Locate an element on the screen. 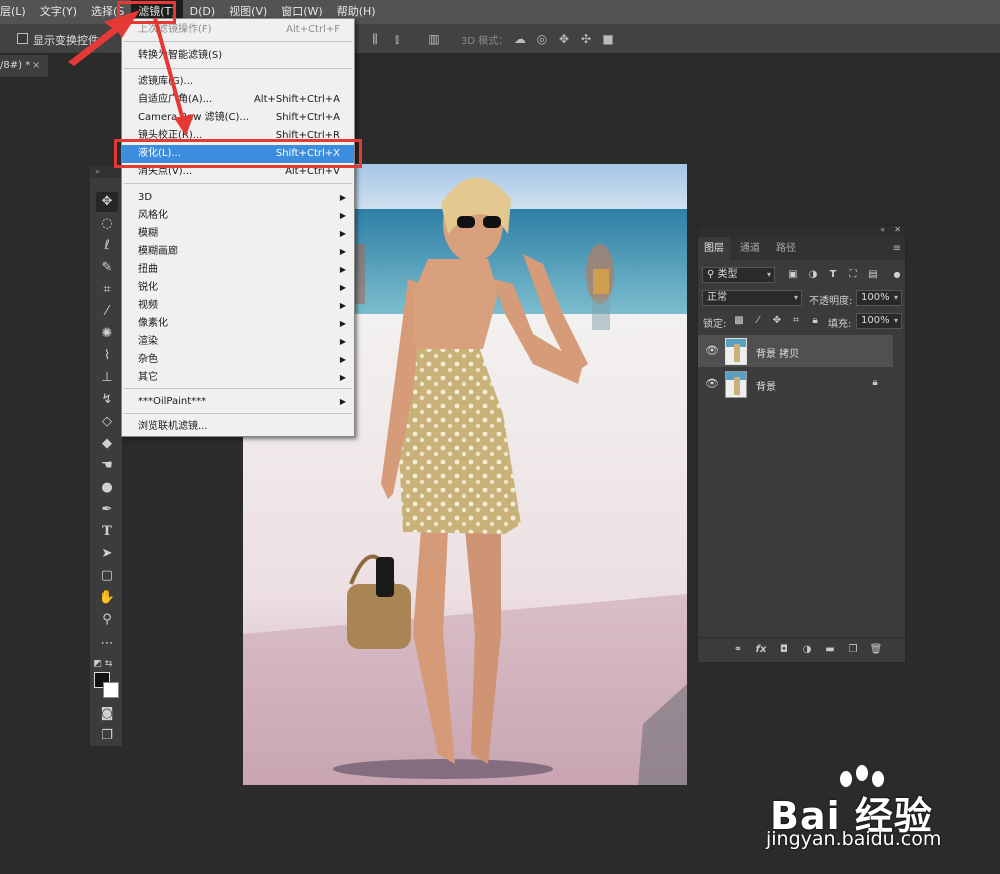  menu-item-blur: 模糊 ▶ is located at coordinates (238, 234).